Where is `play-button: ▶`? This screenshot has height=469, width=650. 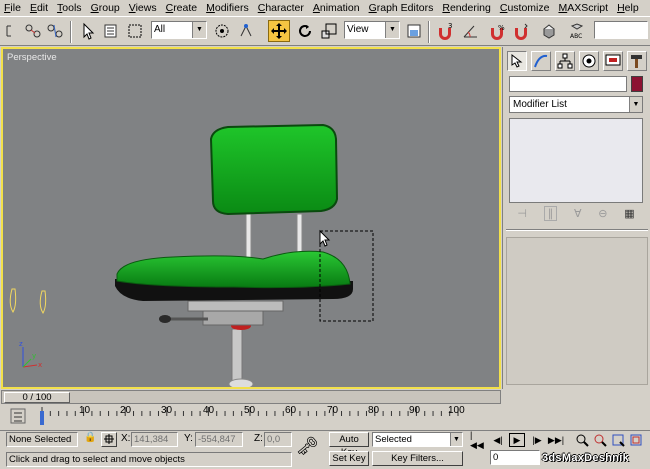 play-button: ▶ is located at coordinates (517, 440).